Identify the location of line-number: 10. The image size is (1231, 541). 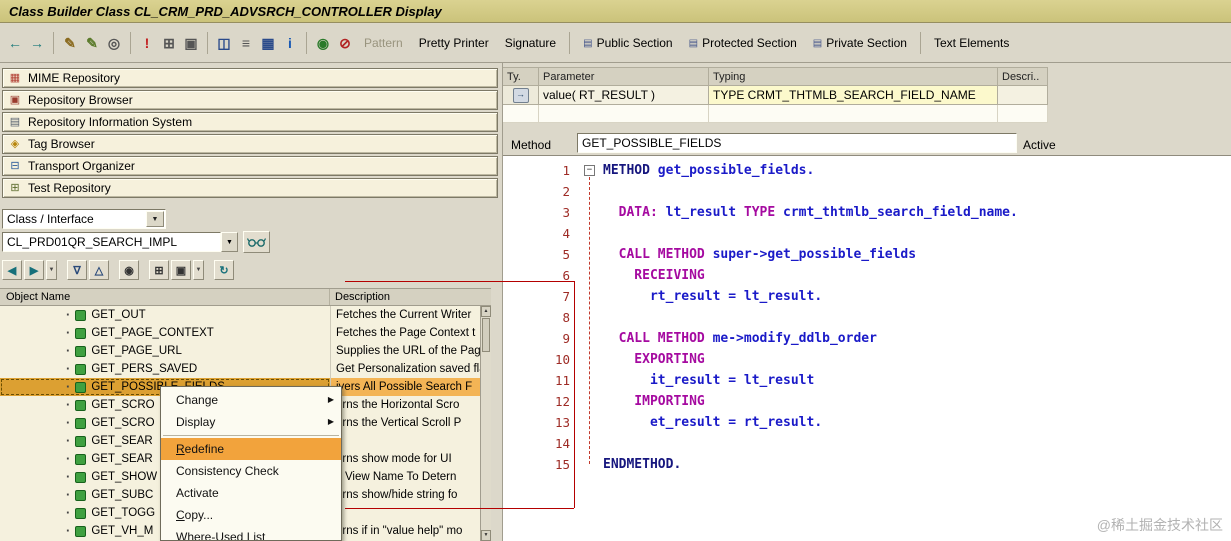
(562, 359).